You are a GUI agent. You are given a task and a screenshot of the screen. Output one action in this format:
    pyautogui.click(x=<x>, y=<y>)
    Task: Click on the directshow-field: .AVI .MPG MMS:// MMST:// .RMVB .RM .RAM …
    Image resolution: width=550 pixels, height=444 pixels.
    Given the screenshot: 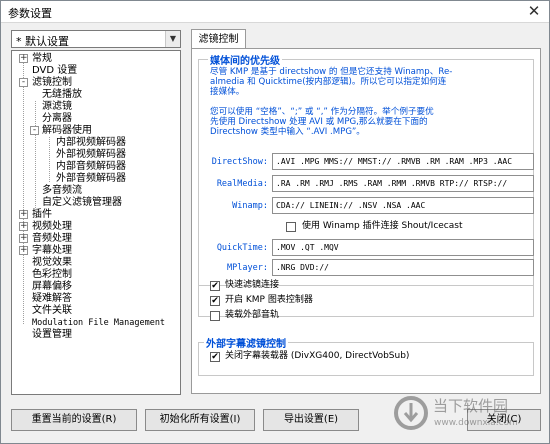 What is the action you would take?
    pyautogui.click(x=403, y=161)
    